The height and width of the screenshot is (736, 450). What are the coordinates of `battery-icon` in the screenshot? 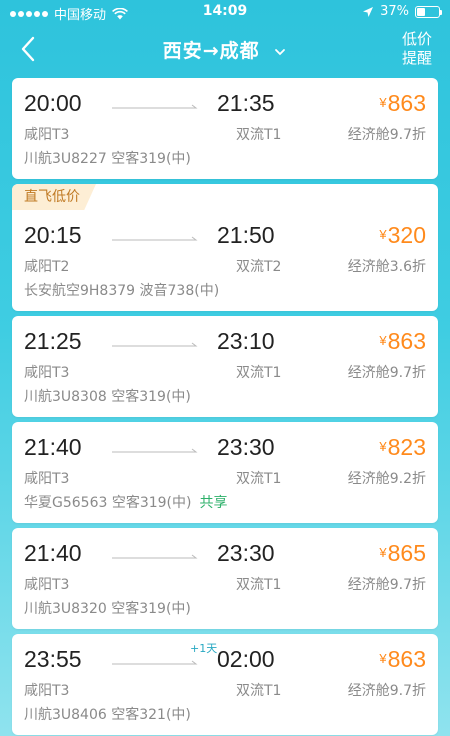 It's located at (428, 11).